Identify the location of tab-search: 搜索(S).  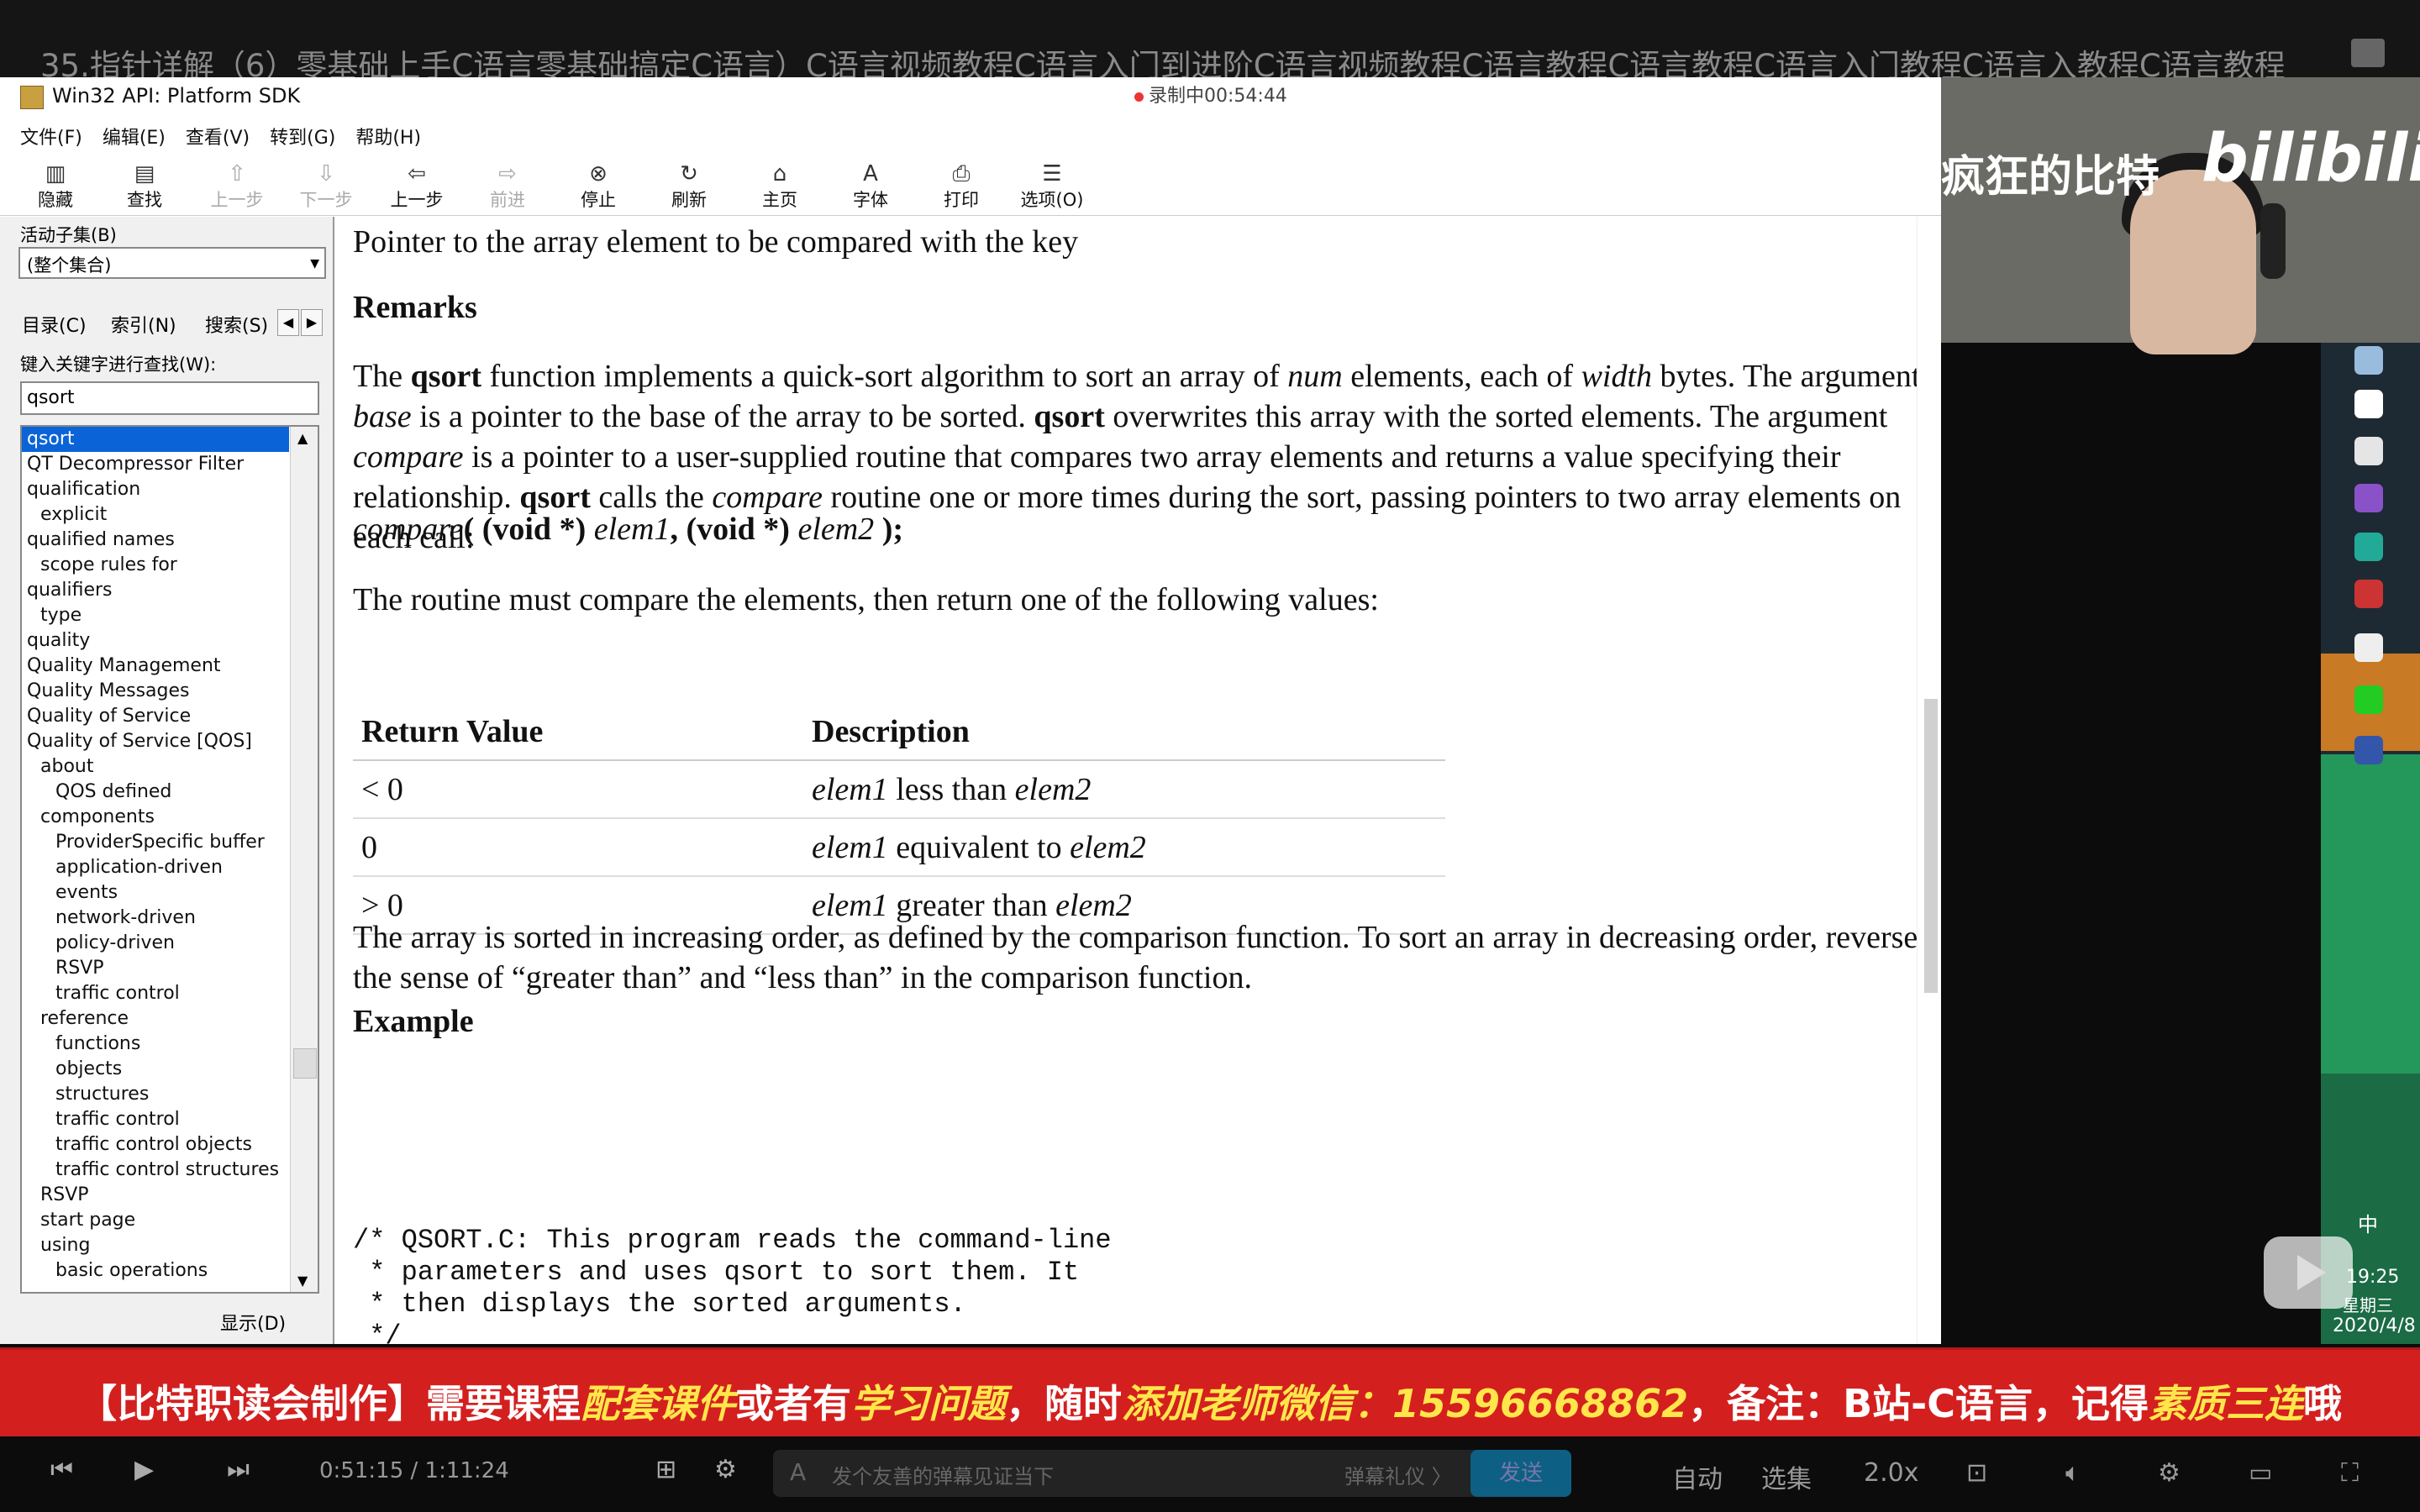
(236, 324).